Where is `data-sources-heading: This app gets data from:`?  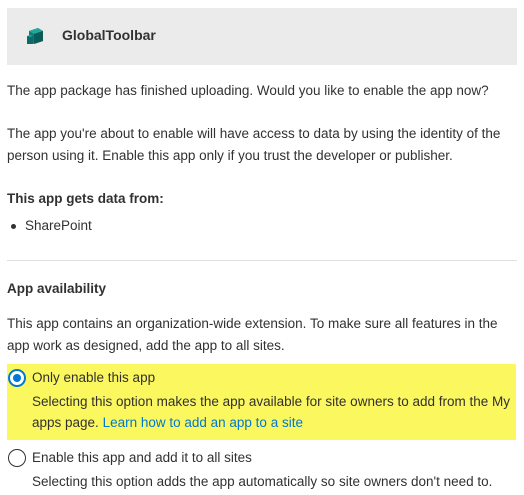 data-sources-heading: This app gets data from: is located at coordinates (85, 198).